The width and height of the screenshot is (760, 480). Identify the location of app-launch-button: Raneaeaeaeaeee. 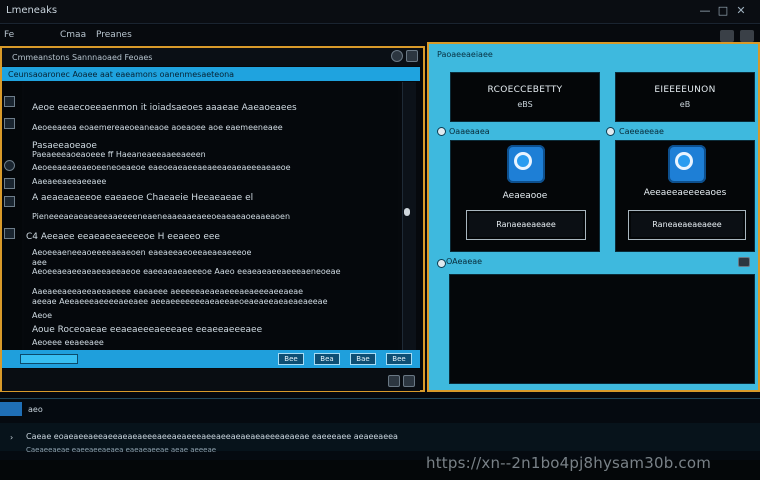
(687, 225).